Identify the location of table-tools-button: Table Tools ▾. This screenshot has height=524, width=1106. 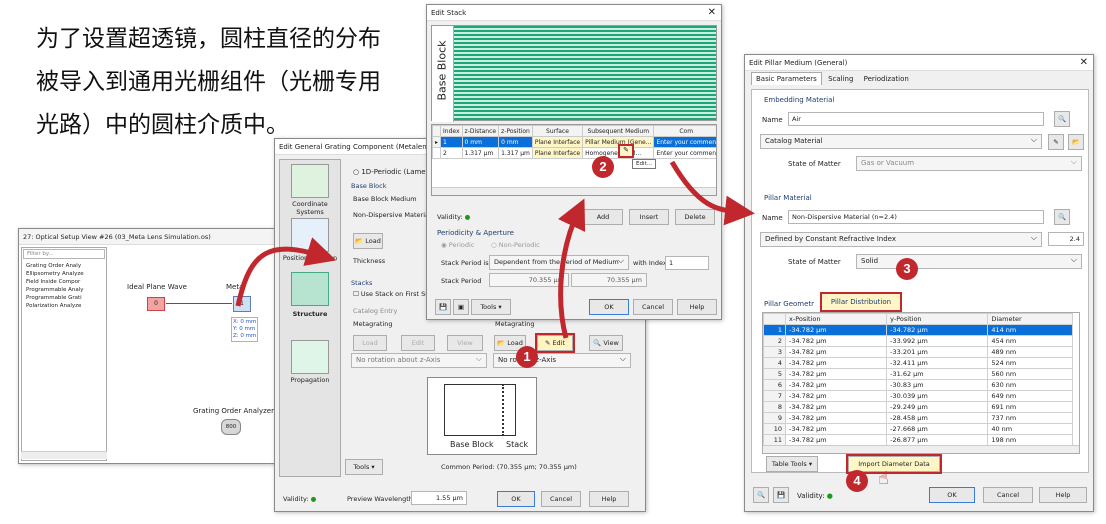
(792, 464).